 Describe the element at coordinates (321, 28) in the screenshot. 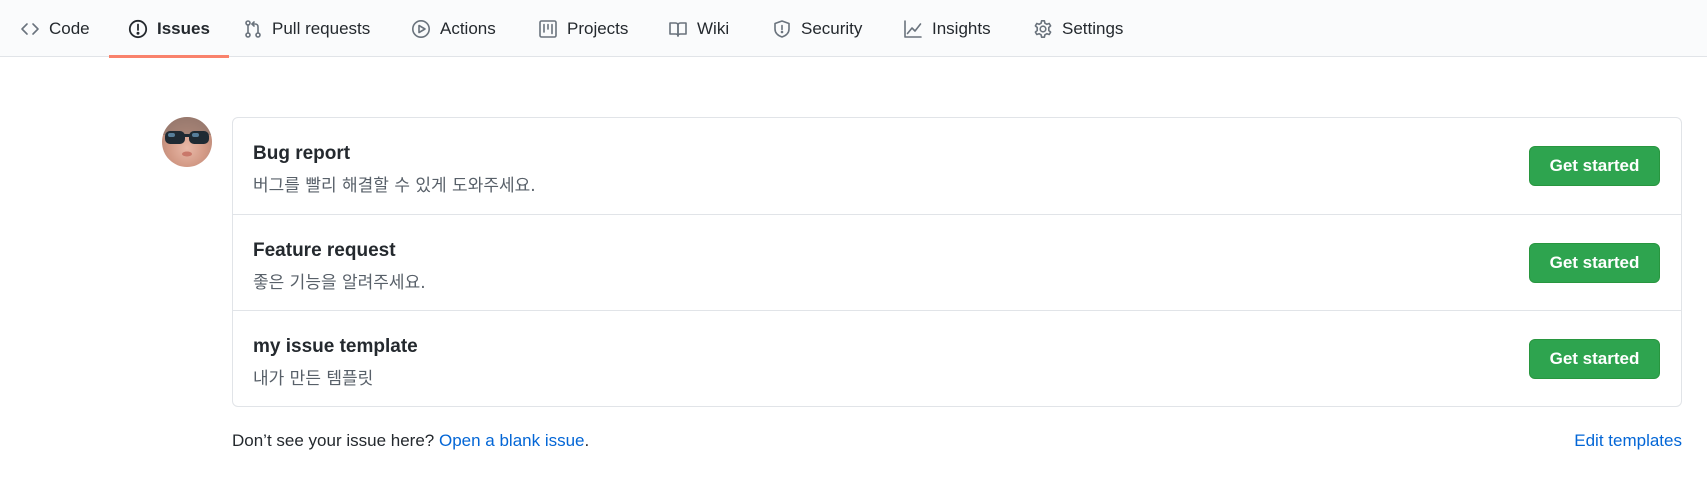

I see `tab-pull-requests-label: Pull requests` at that location.